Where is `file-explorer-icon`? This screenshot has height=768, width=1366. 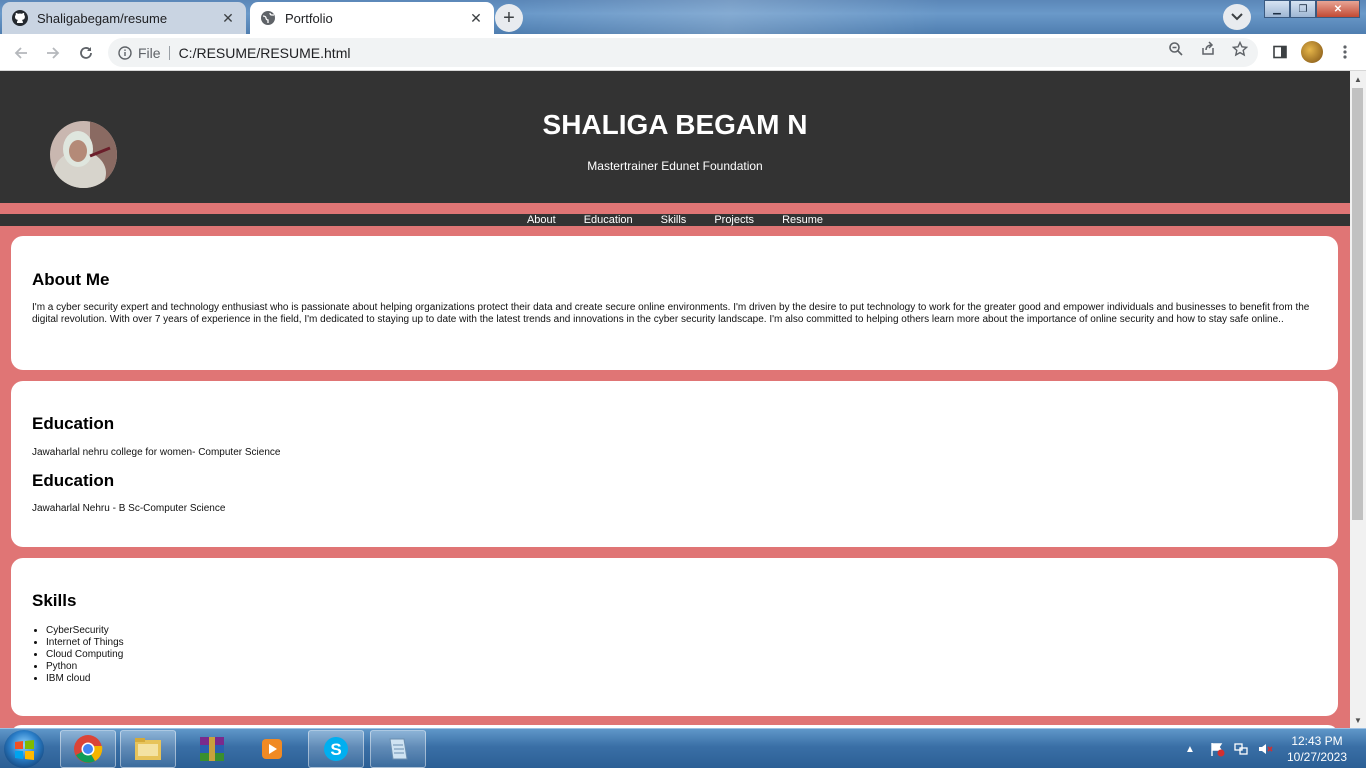 file-explorer-icon is located at coordinates (148, 749).